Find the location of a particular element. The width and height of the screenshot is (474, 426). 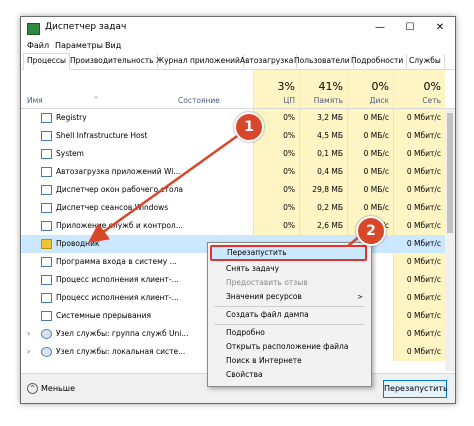

callout-2-badge: 2 is located at coordinates (371, 231).